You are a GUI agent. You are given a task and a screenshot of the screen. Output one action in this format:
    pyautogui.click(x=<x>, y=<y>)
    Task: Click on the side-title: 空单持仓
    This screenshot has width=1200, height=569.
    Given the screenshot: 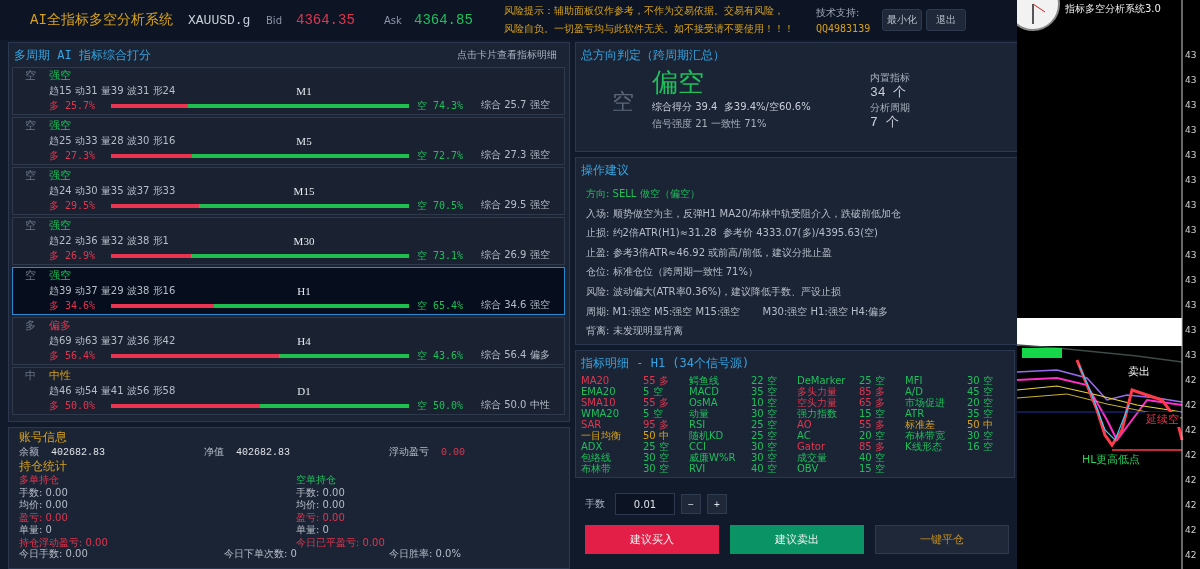 What is the action you would take?
    pyautogui.click(x=316, y=480)
    